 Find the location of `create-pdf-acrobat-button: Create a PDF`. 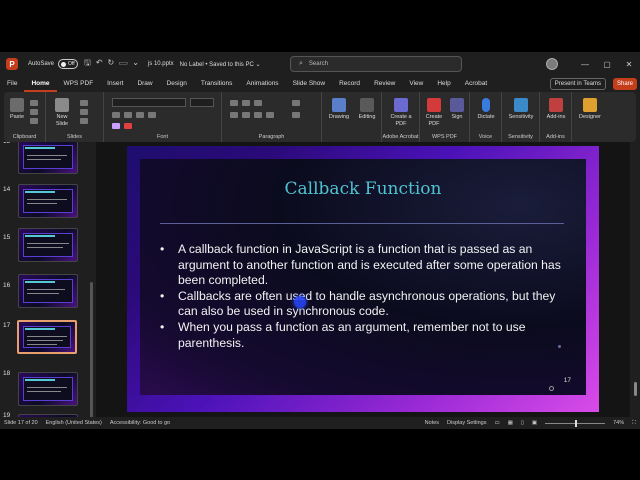

create-pdf-acrobat-button: Create a PDF is located at coordinates (401, 113).